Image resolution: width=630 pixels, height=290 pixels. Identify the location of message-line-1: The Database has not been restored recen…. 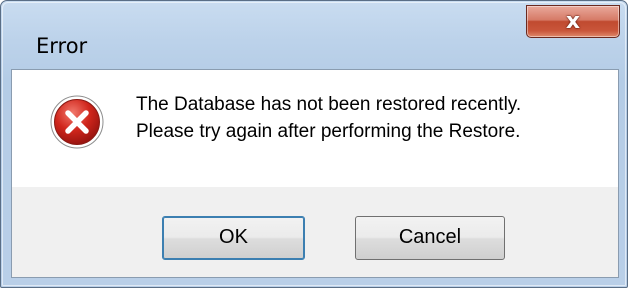
(329, 104).